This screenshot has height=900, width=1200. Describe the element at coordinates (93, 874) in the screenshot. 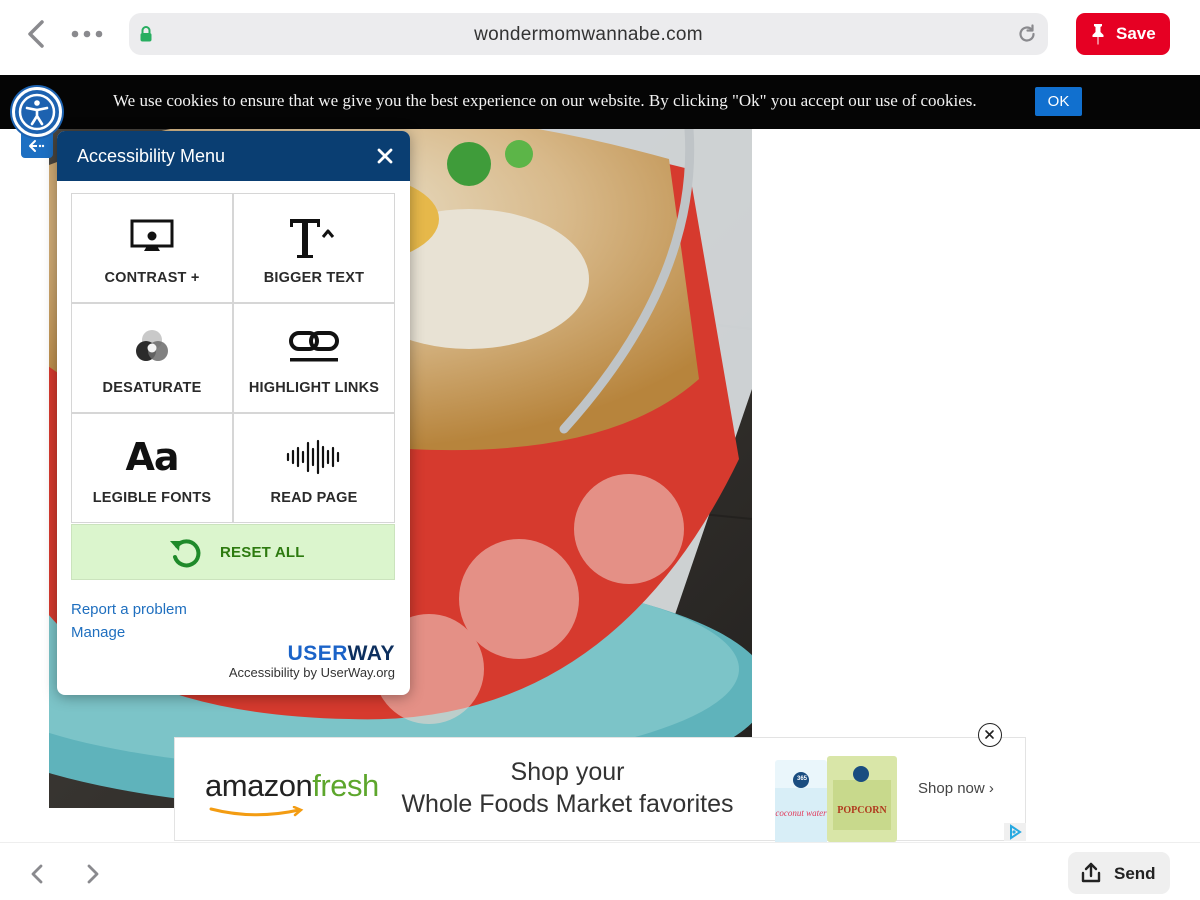

I see `next-icon` at that location.